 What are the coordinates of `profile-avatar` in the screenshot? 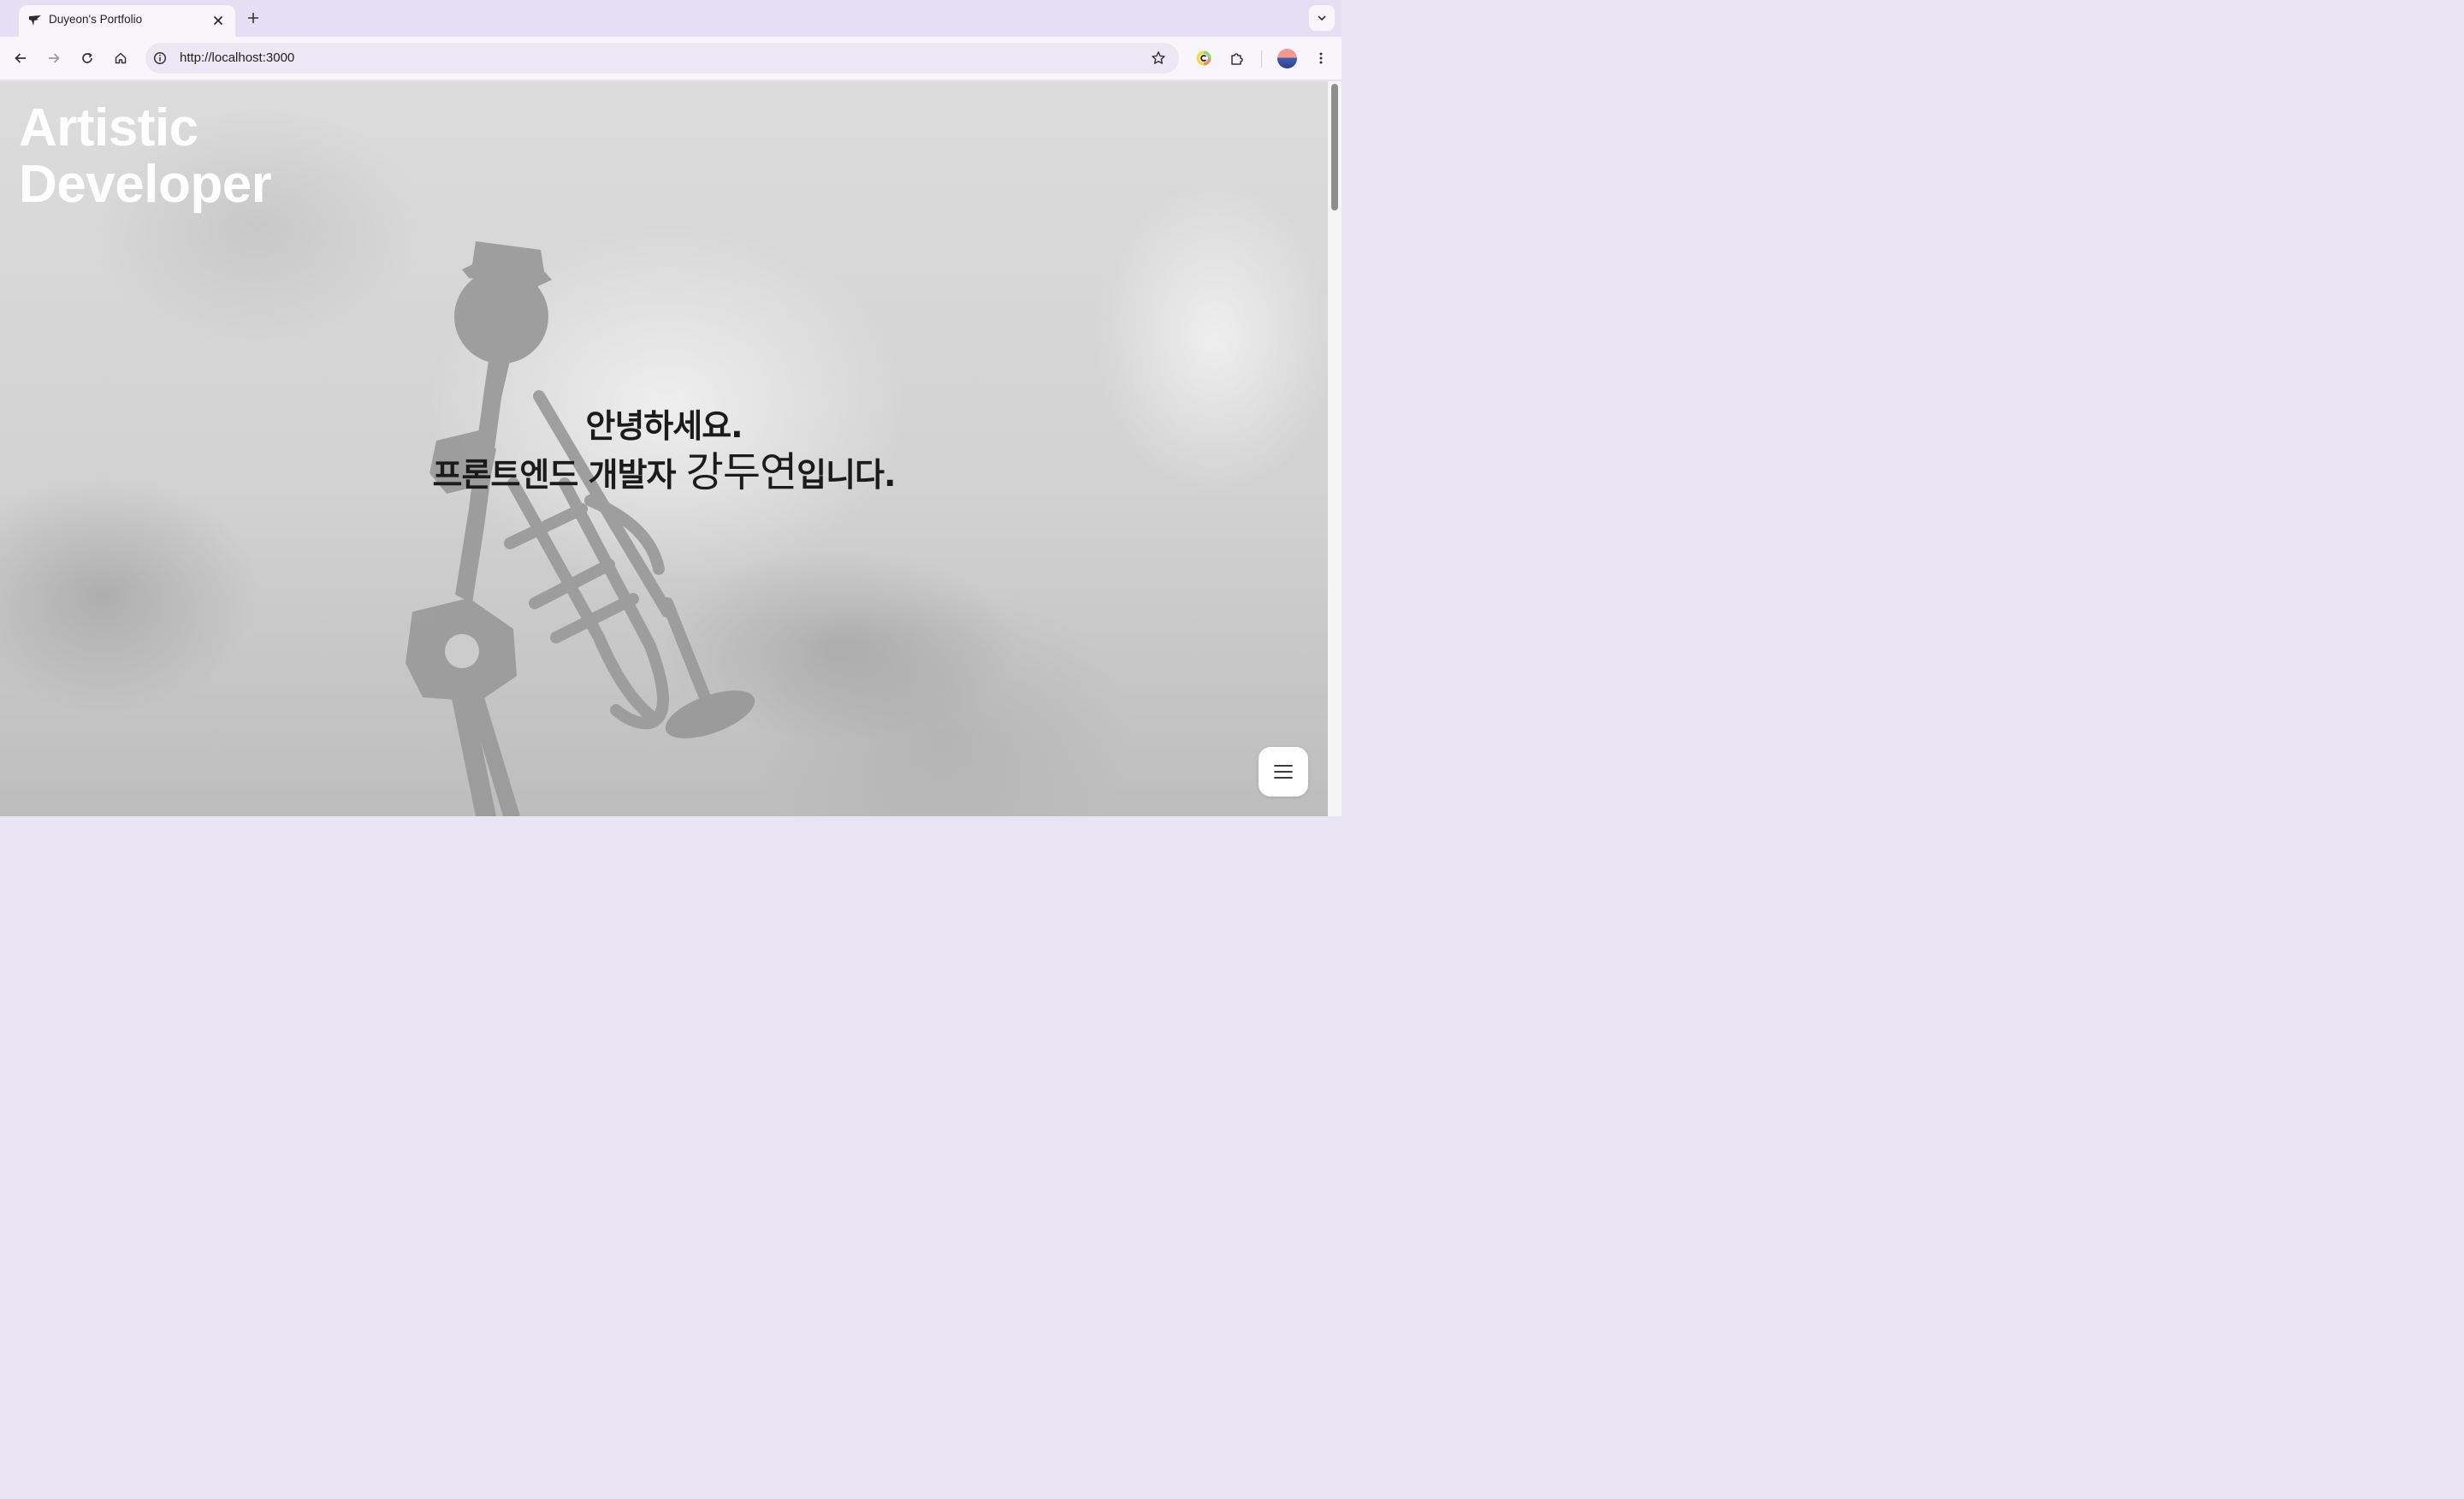 It's located at (1287, 58).